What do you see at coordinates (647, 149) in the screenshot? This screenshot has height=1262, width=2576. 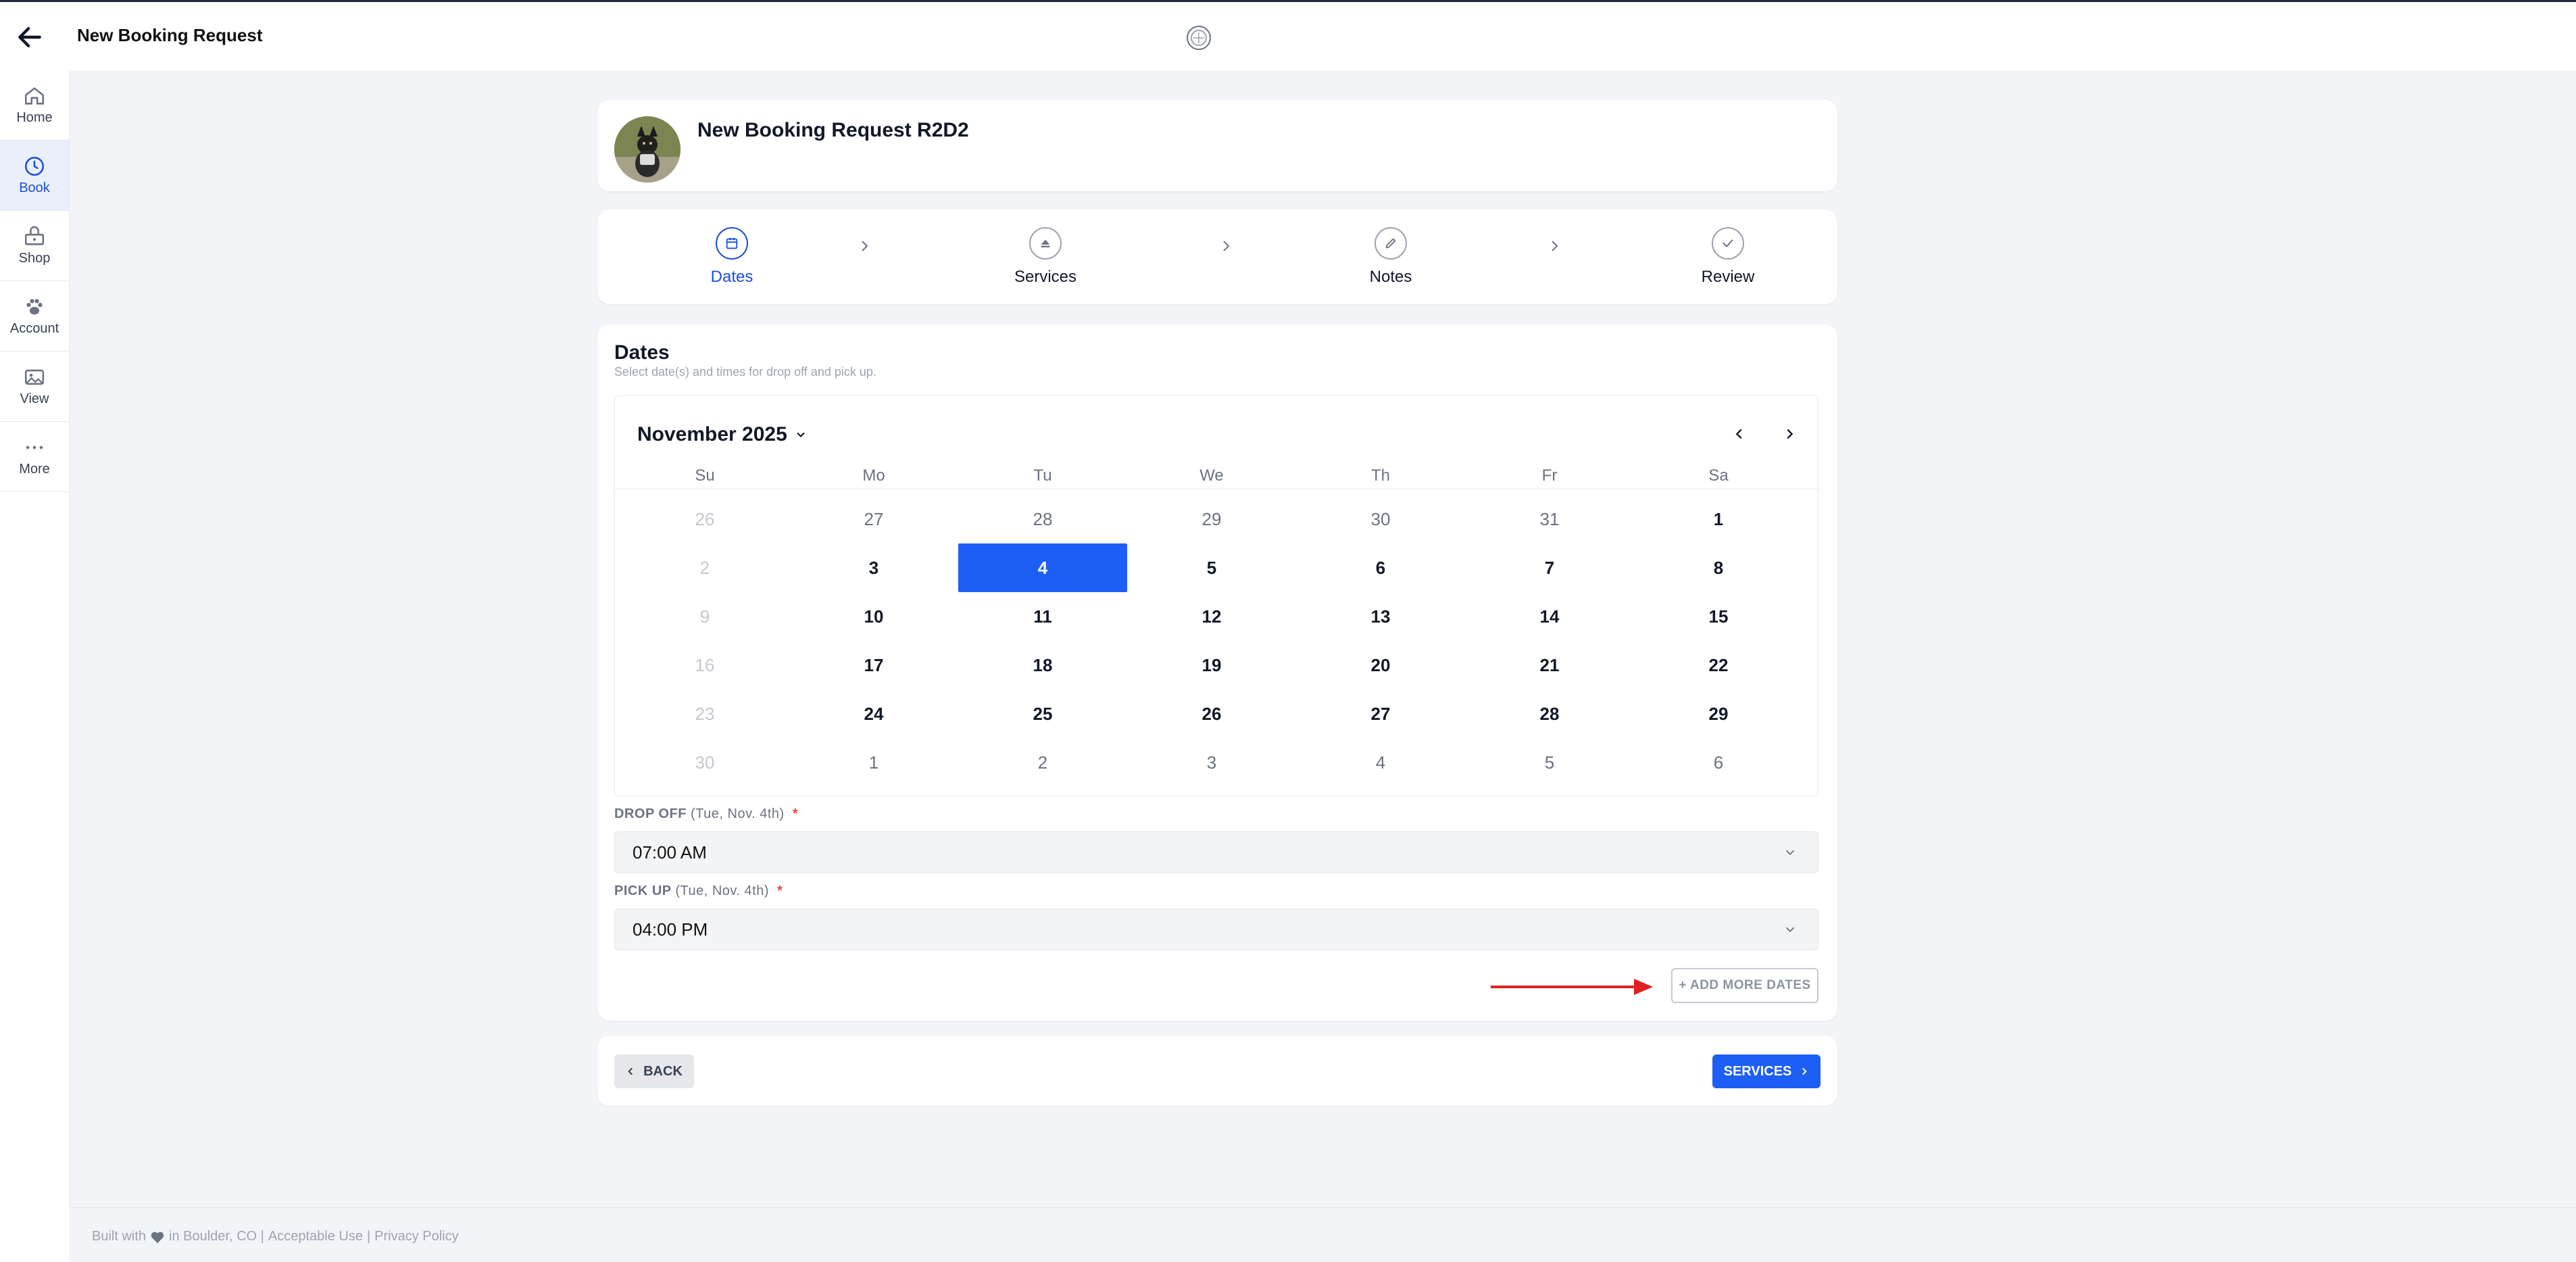 I see `pet-avatar` at bounding box center [647, 149].